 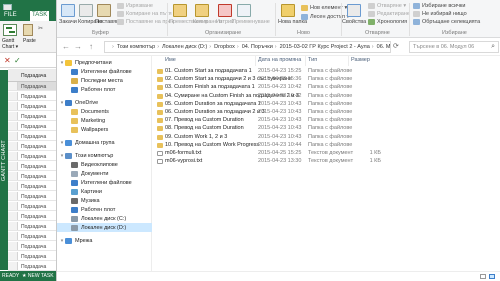 What do you see at coordinates (483, 276) in the screenshot?
I see `details-view-icon` at bounding box center [483, 276].